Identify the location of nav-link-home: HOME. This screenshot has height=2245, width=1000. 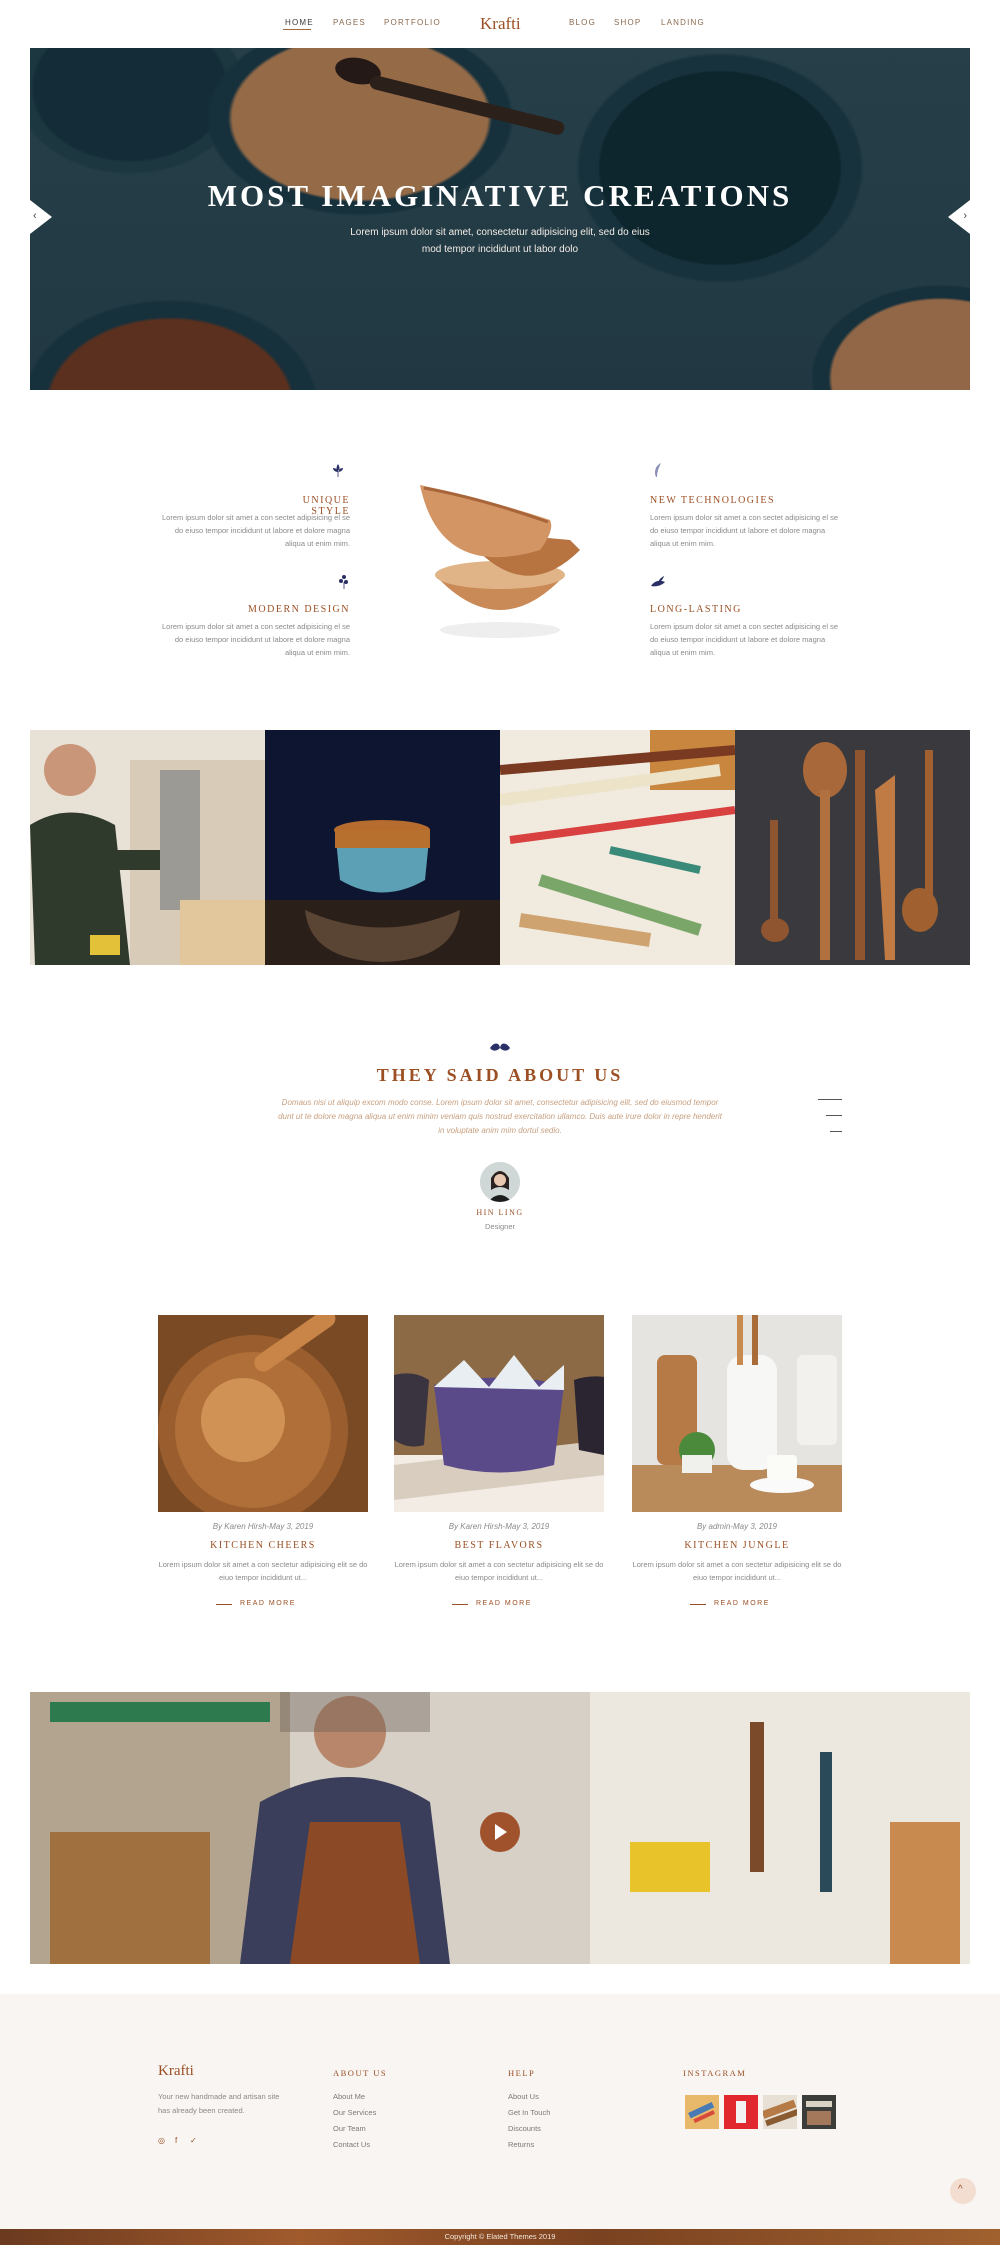
(299, 22).